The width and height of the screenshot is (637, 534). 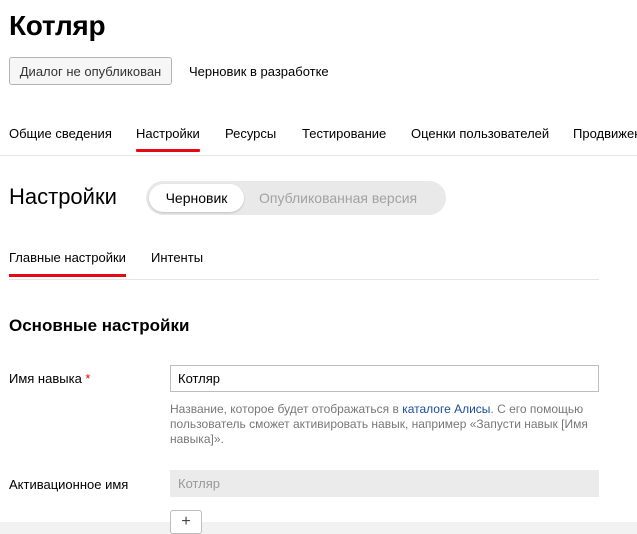 What do you see at coordinates (384, 378) in the screenshot?
I see `skill-name-input` at bounding box center [384, 378].